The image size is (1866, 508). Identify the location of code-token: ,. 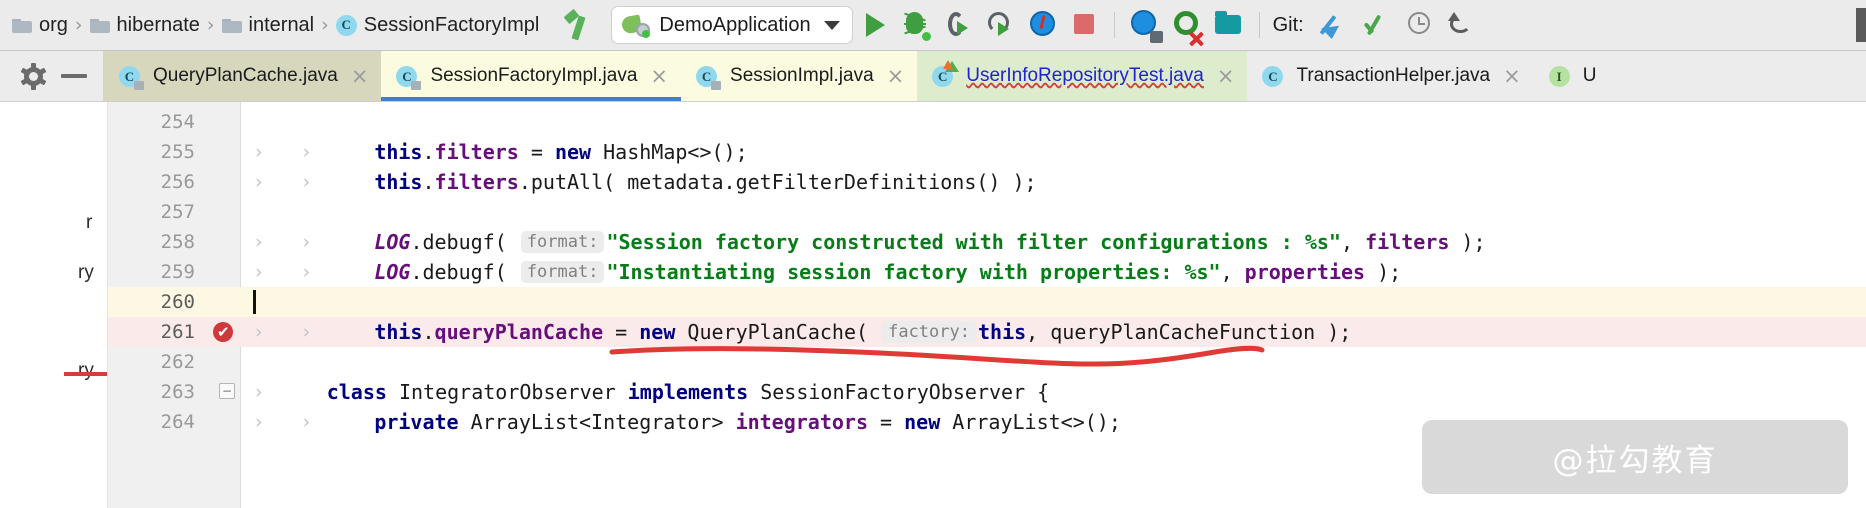
(1032, 332).